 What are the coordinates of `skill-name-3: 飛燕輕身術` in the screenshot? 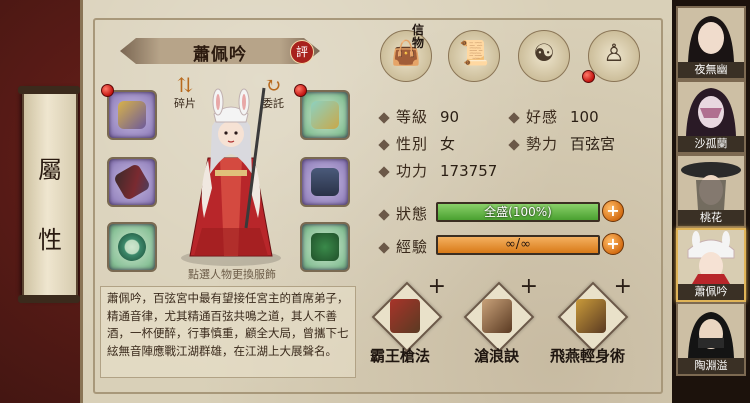 It's located at (588, 356).